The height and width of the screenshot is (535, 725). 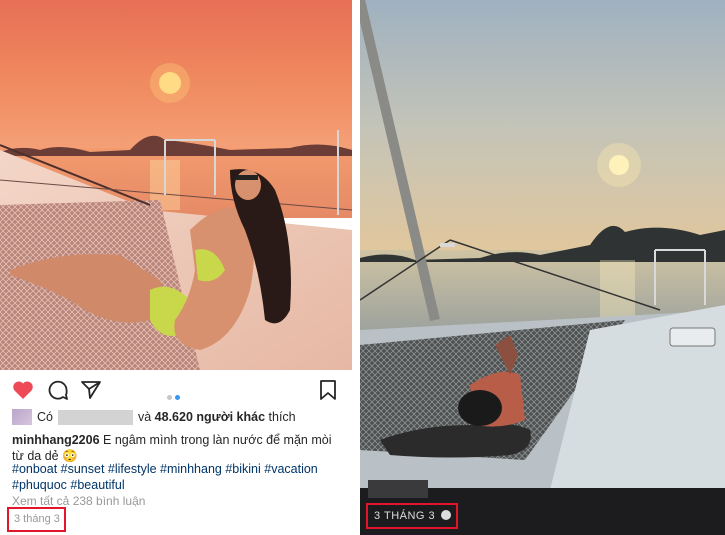 What do you see at coordinates (45, 417) in the screenshot?
I see `likes-prefix: Có` at bounding box center [45, 417].